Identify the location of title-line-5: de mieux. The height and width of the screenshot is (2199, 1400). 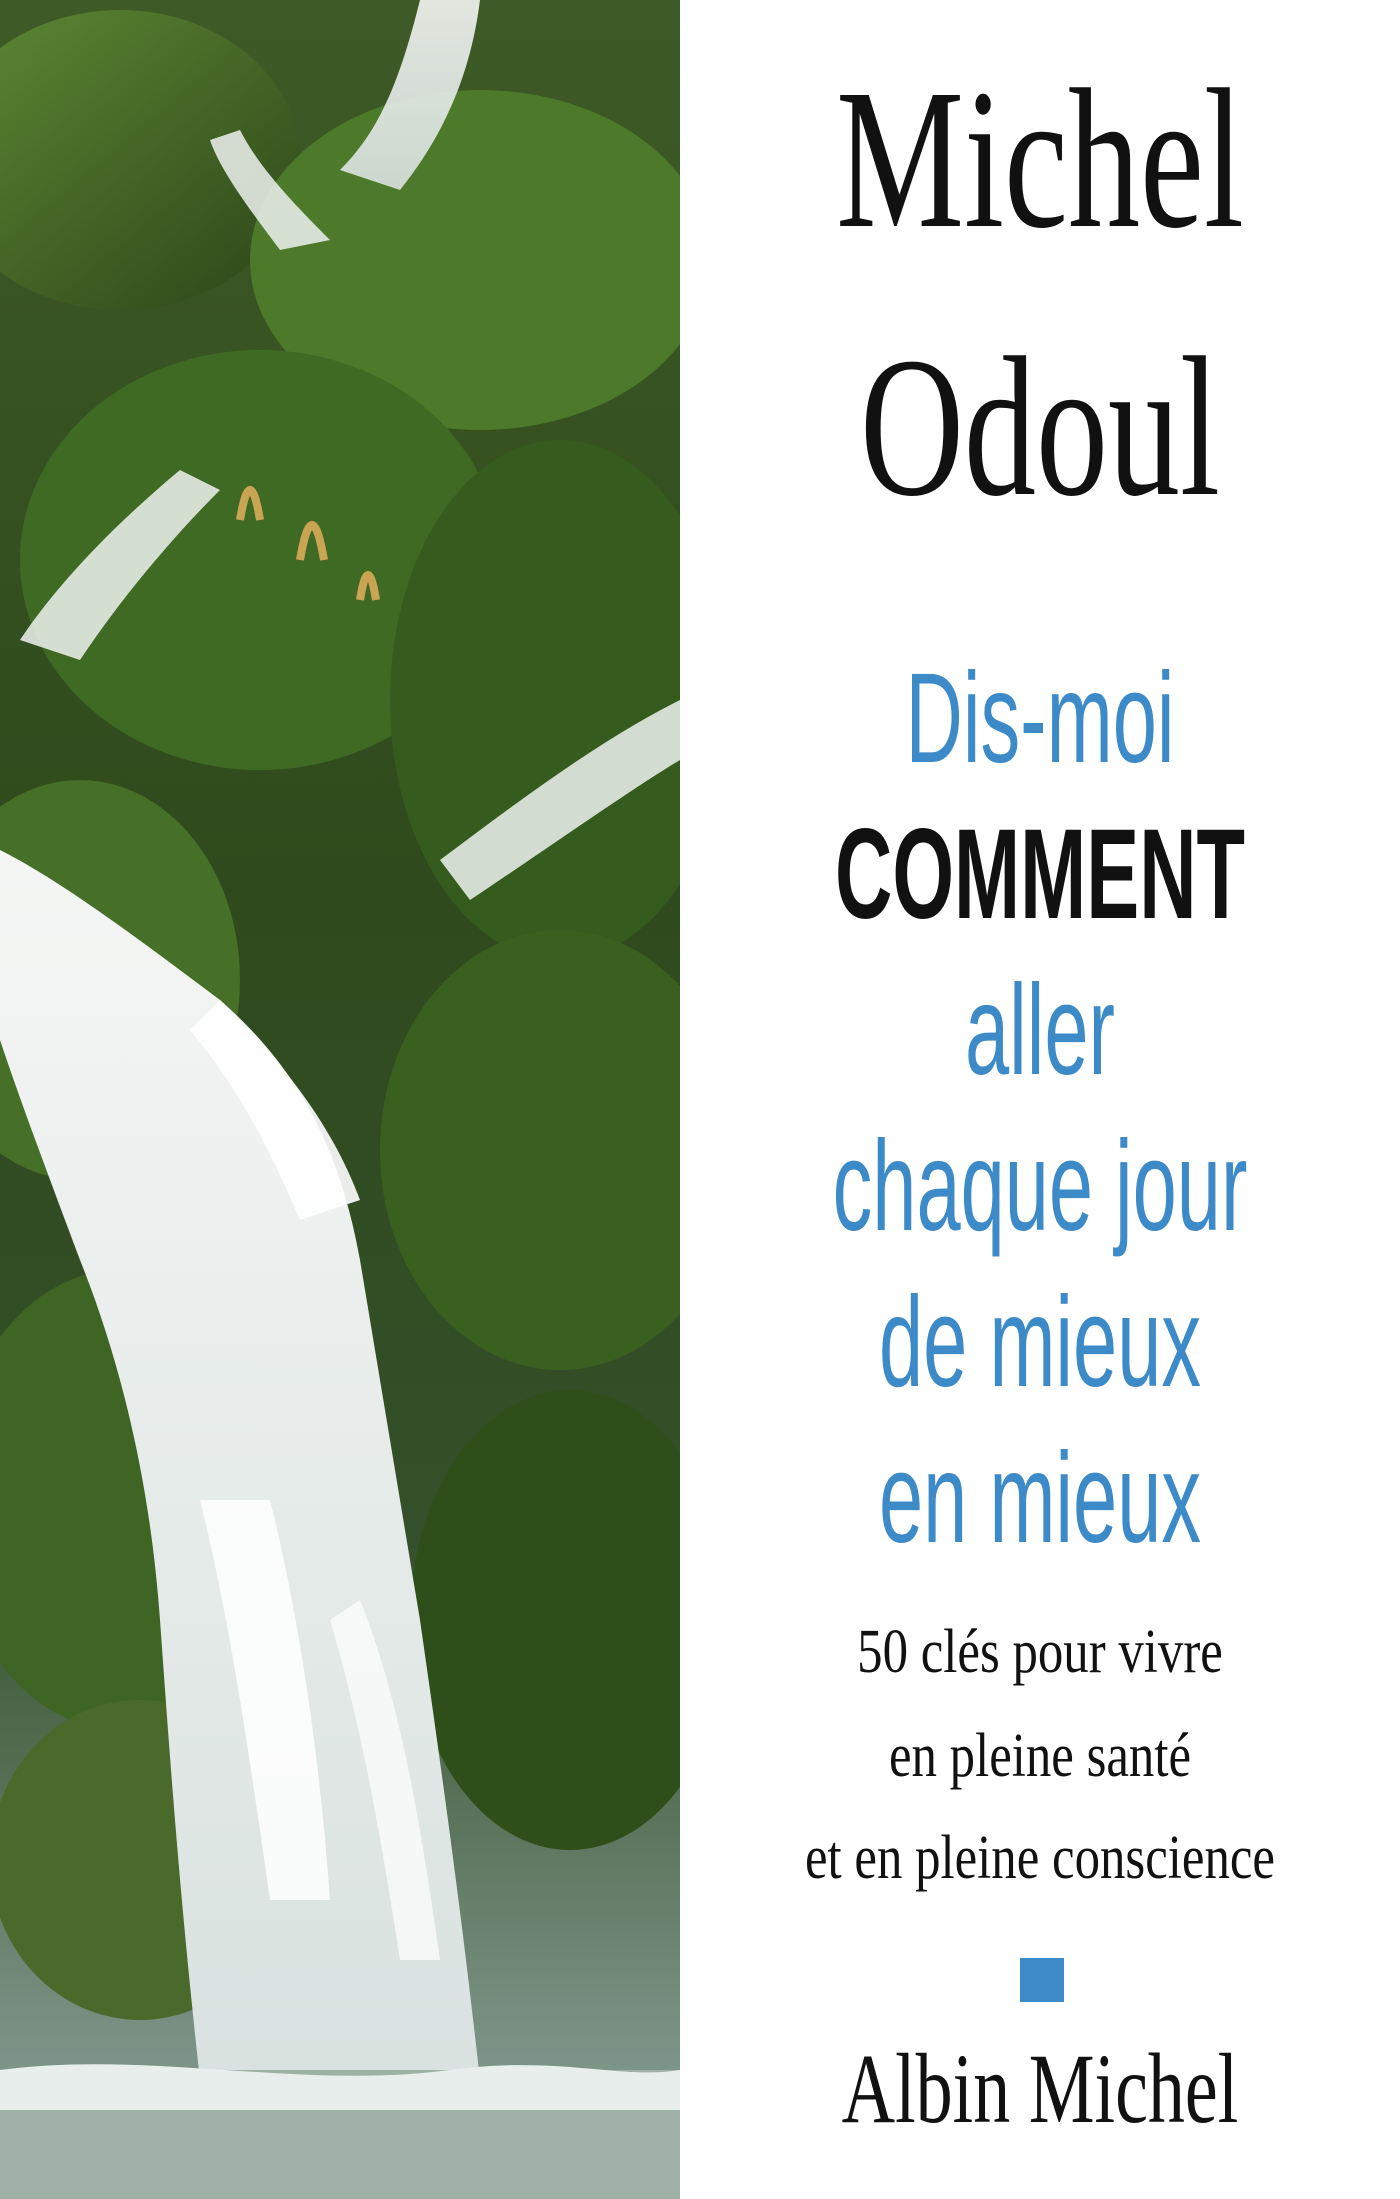
(1040, 1342).